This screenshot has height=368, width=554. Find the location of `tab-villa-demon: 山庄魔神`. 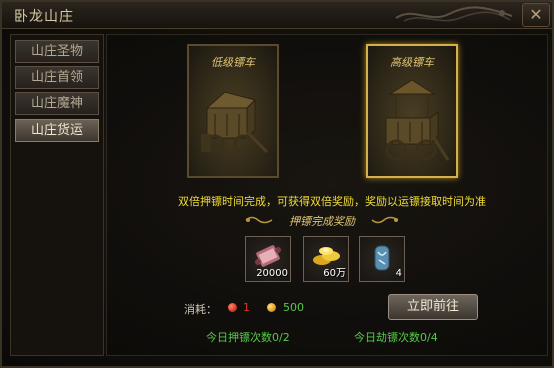

tab-villa-demon: 山庄魔神 is located at coordinates (57, 103).